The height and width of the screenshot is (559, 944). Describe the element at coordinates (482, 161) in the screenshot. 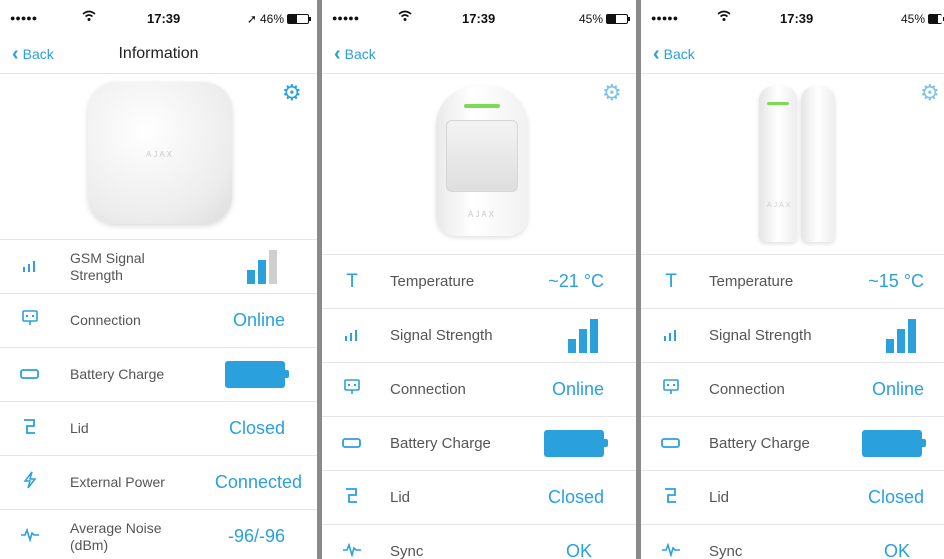

I see `motion-detector-image: AJAX` at that location.